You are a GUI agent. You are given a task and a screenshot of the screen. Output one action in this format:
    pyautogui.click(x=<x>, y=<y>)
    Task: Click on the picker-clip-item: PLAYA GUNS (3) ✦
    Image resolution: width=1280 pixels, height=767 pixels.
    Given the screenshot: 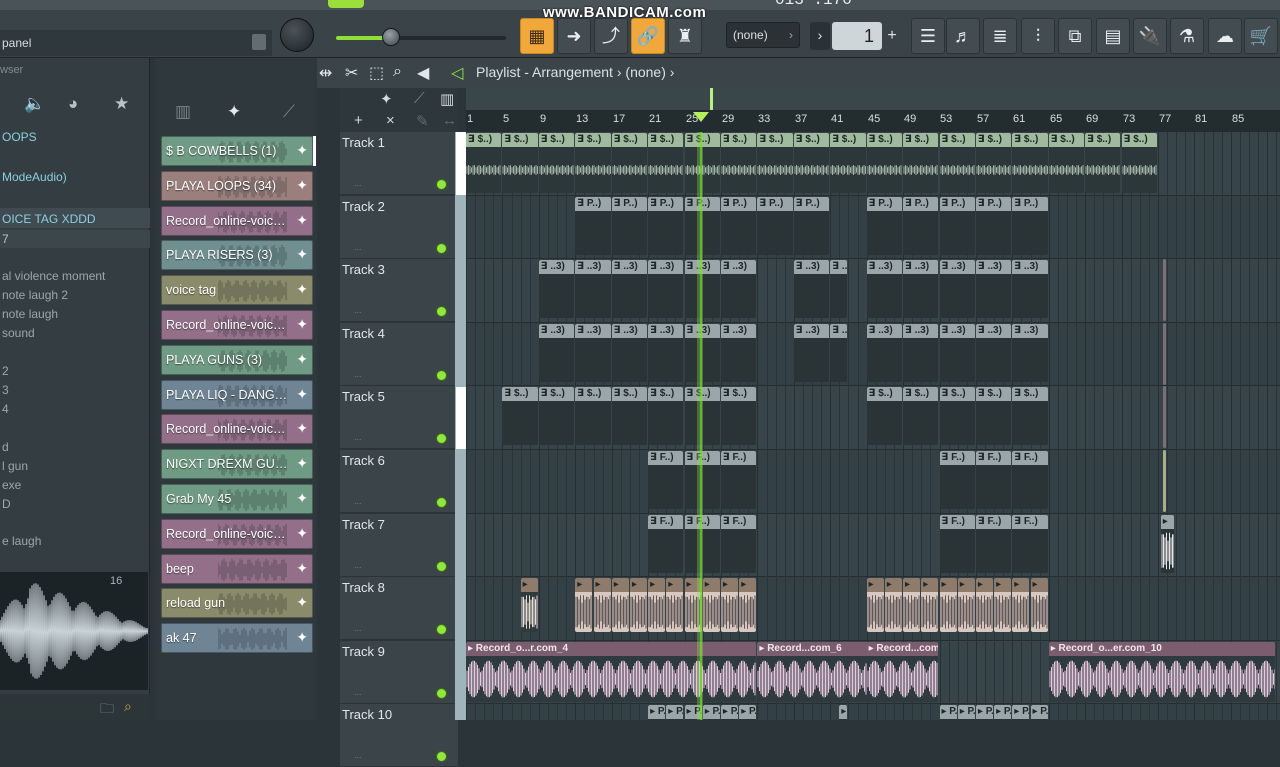 What is the action you would take?
    pyautogui.click(x=237, y=360)
    